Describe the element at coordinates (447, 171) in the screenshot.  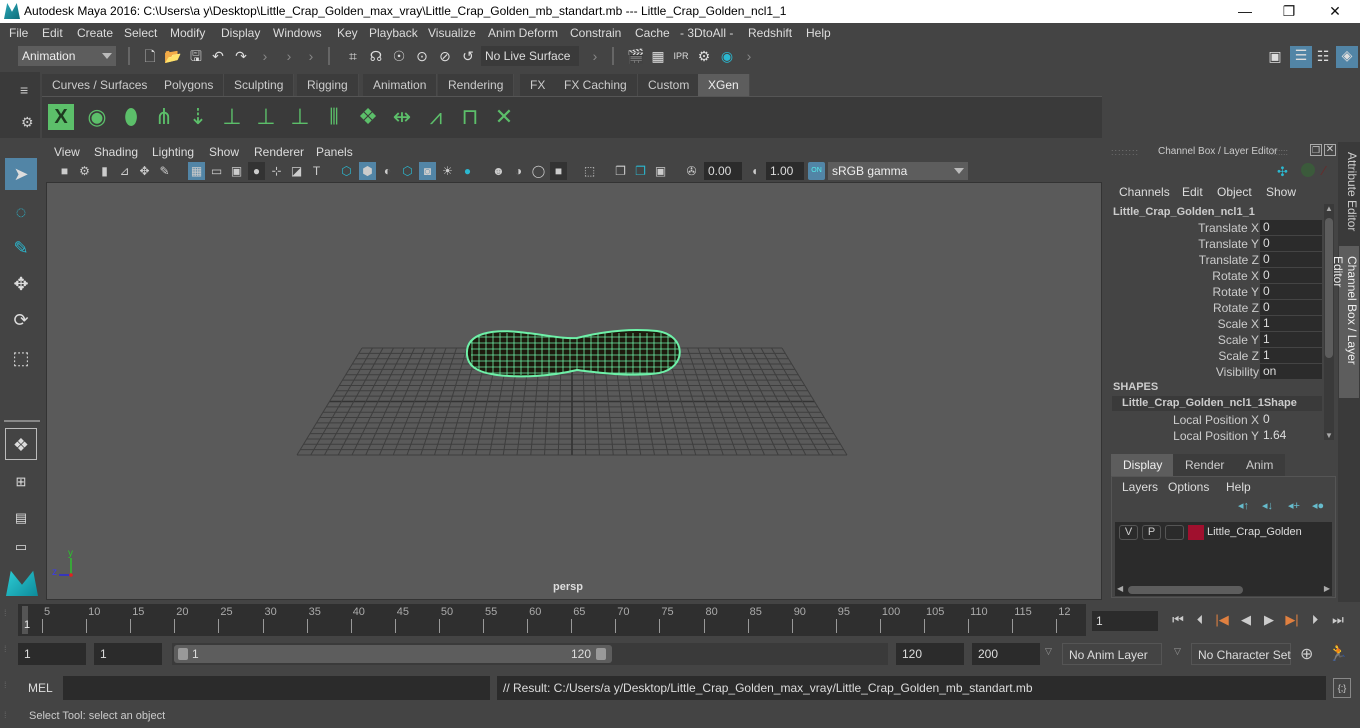
I see `use-all-lights-icon: ☀` at that location.